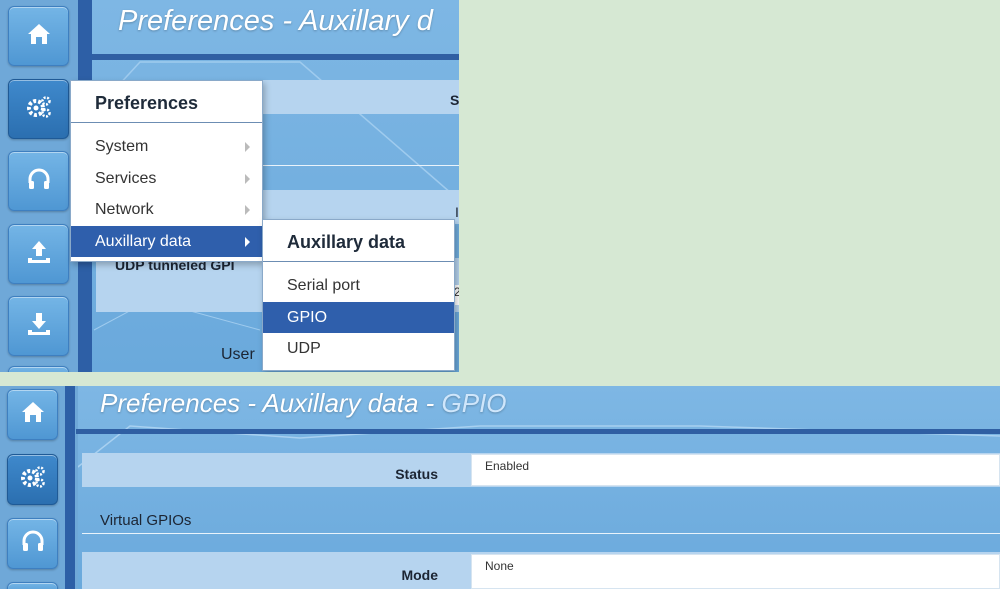  What do you see at coordinates (238, 354) in the screenshot?
I see `user-text: User` at bounding box center [238, 354].